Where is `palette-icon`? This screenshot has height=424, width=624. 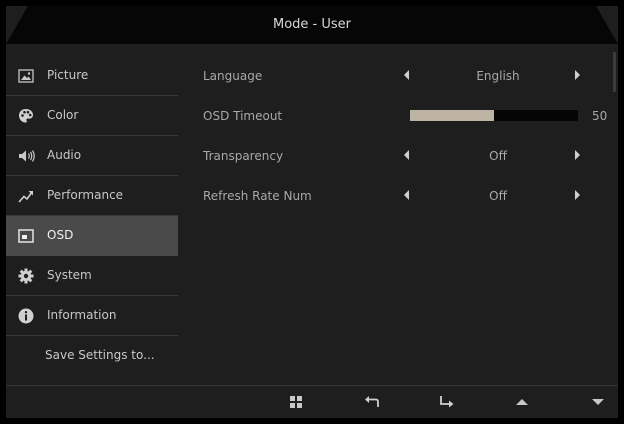
palette-icon is located at coordinates (26, 116).